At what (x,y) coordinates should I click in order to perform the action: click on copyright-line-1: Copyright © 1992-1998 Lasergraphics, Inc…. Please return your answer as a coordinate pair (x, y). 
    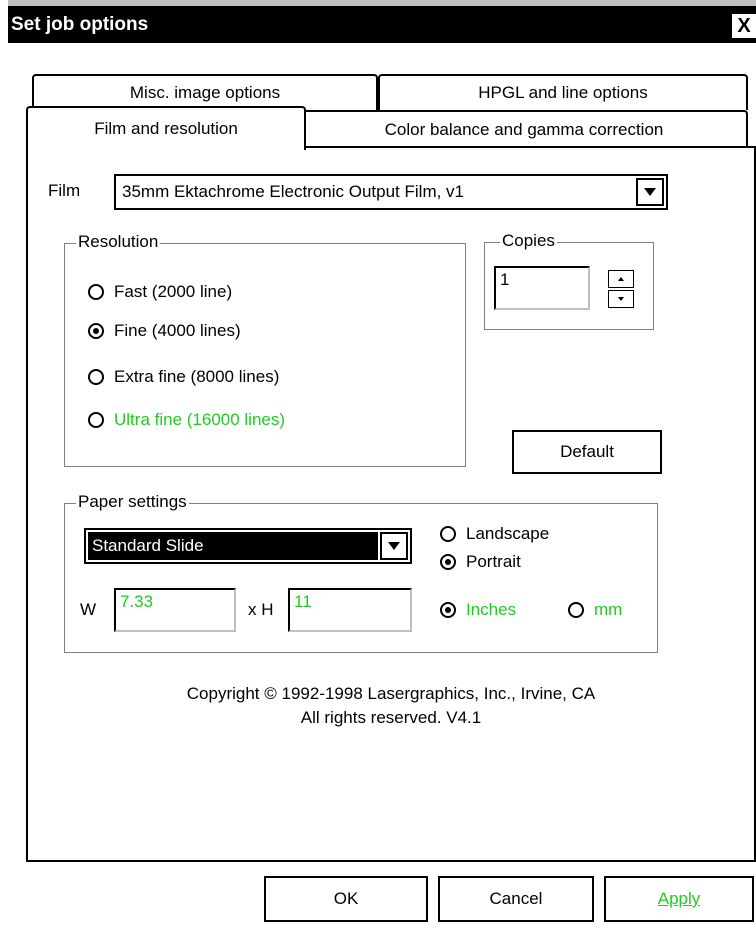
    Looking at the image, I should click on (391, 693).